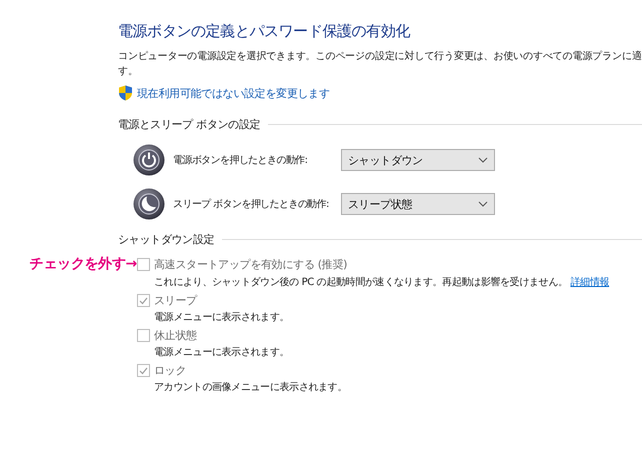  What do you see at coordinates (418, 204) in the screenshot?
I see `action-dropdown: スリープ状態` at bounding box center [418, 204].